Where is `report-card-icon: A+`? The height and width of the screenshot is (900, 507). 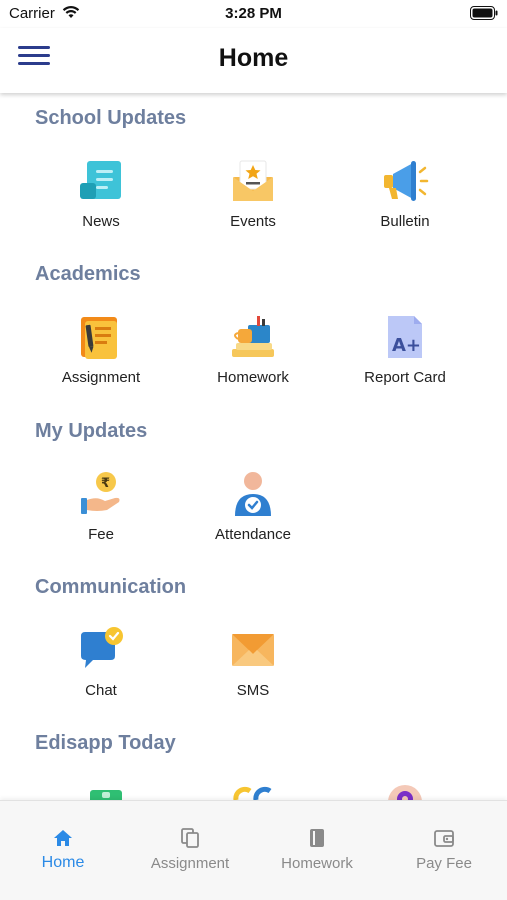
report-card-icon: A+ is located at coordinates (405, 337).